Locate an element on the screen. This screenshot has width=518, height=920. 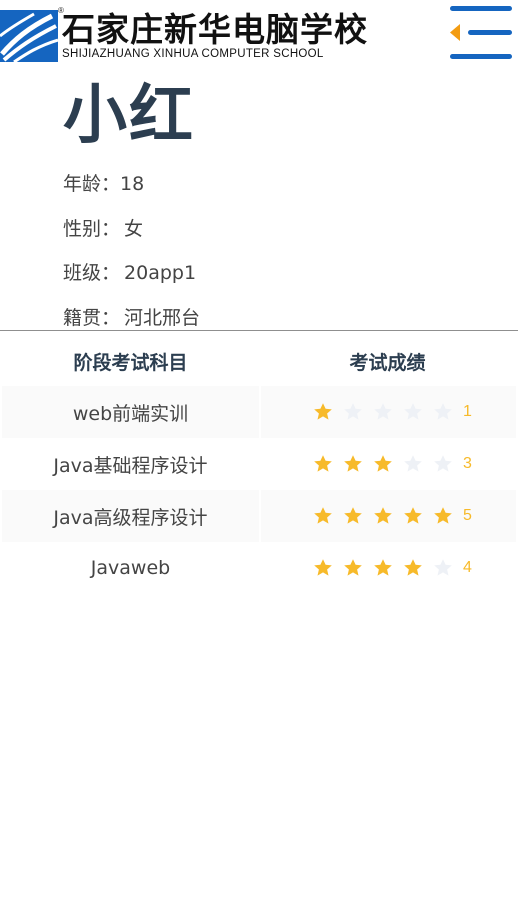
subject-cell: web前端实训 is located at coordinates (130, 412).